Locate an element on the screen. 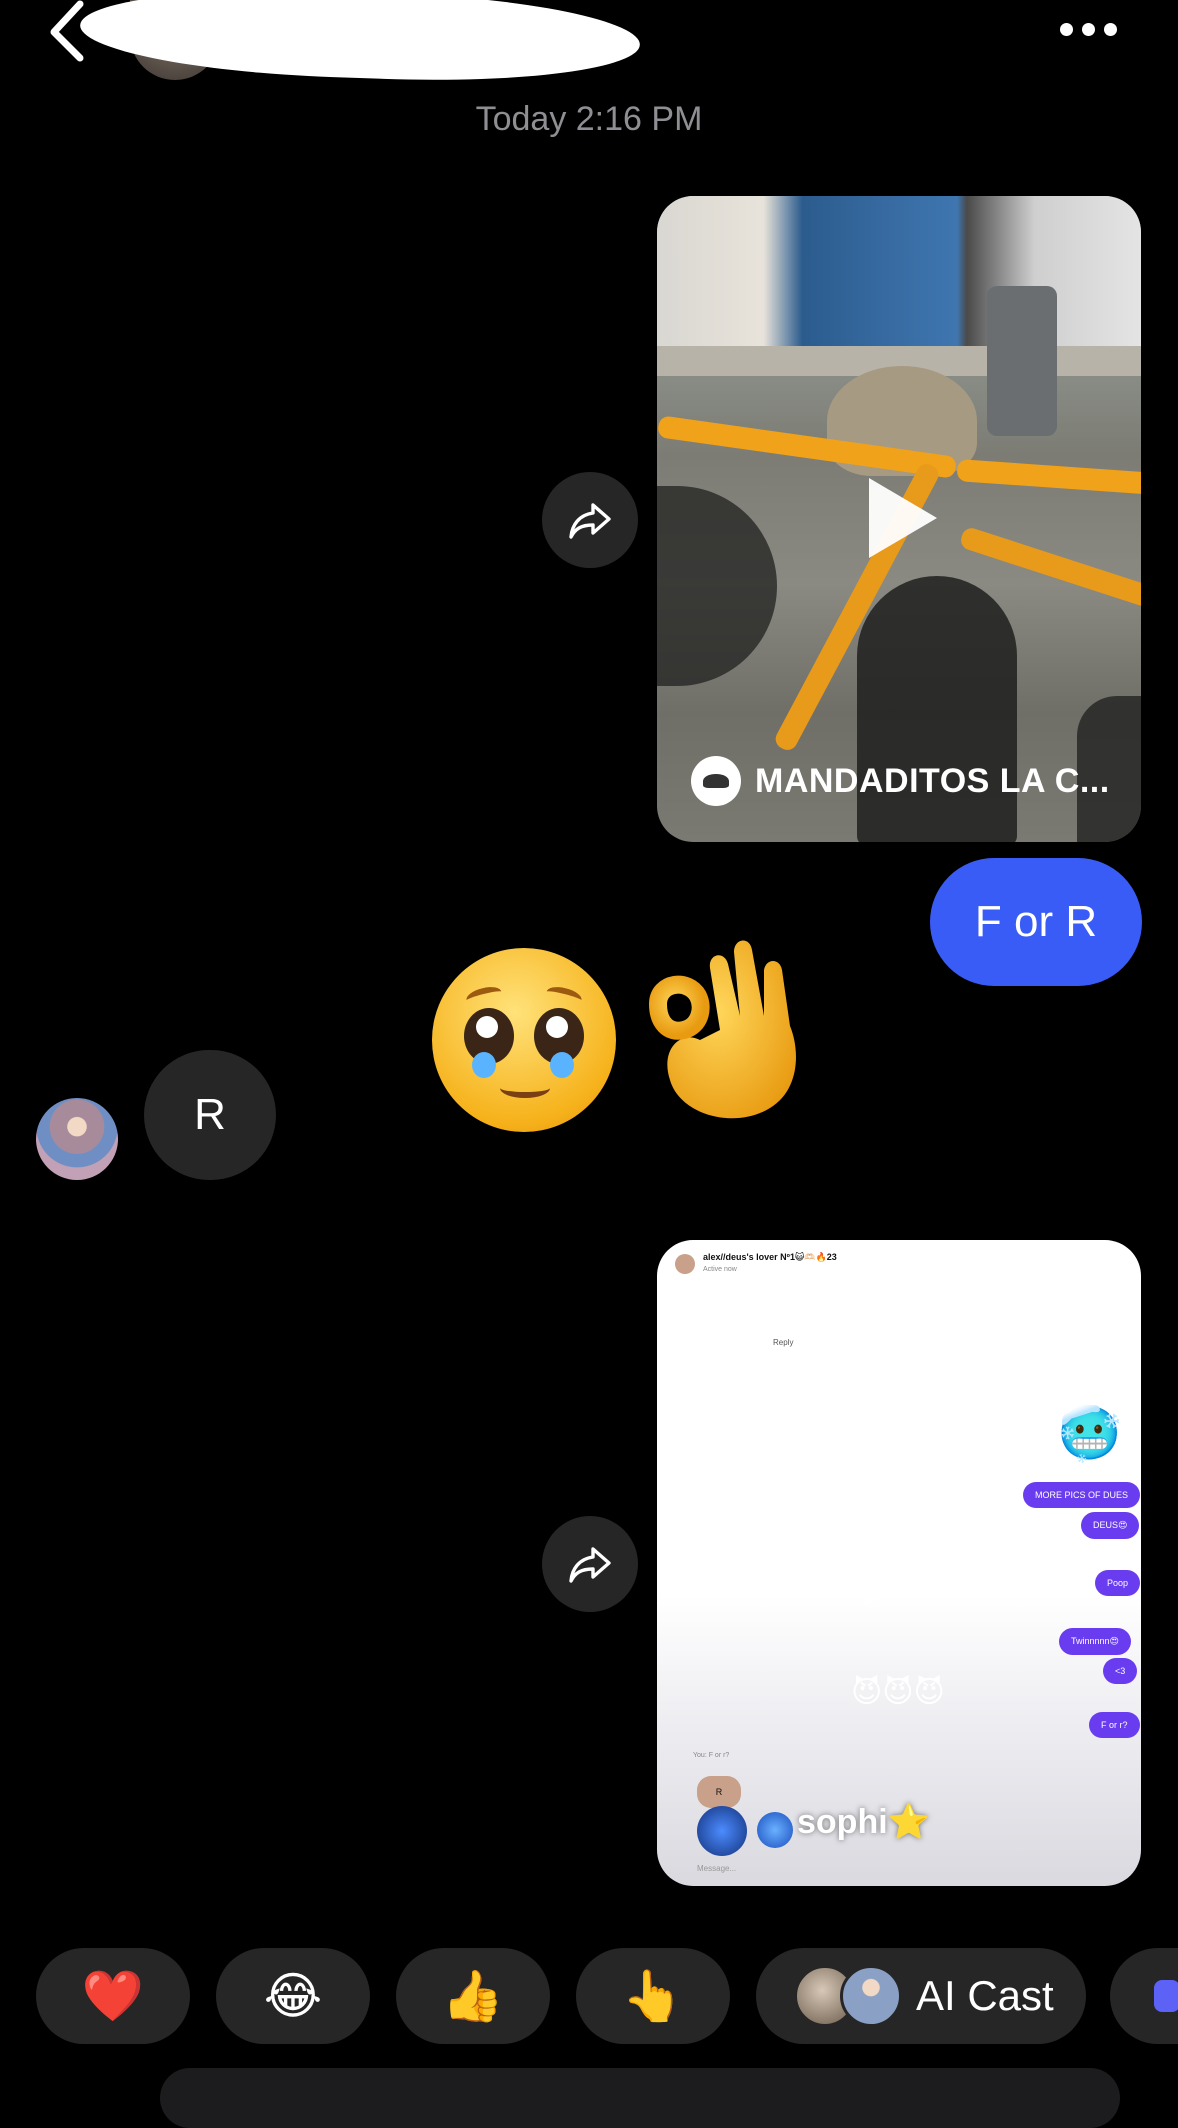 Image resolution: width=1178 pixels, height=2128 pixels. quick-reaction-thumbs-up: 👍 is located at coordinates (473, 1996).